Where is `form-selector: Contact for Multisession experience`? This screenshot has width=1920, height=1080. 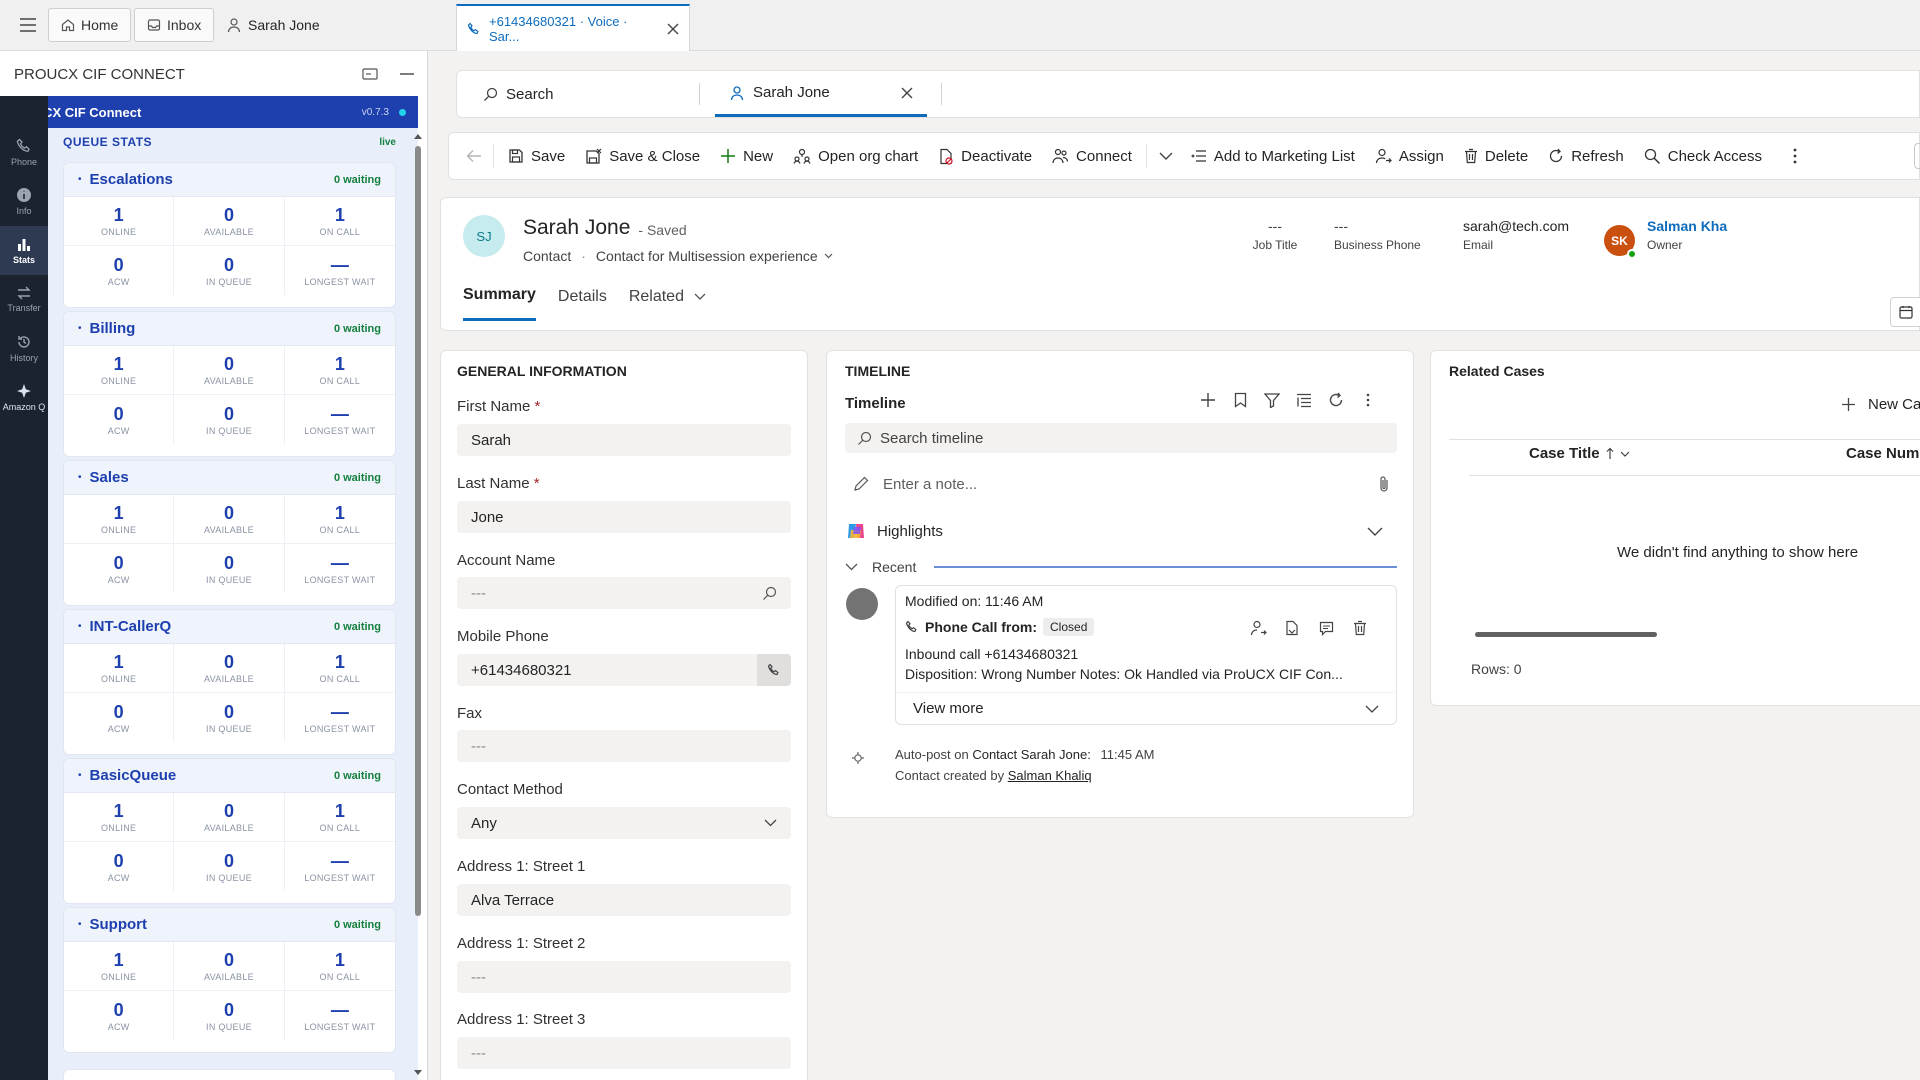
form-selector: Contact for Multisession experience is located at coordinates (714, 256).